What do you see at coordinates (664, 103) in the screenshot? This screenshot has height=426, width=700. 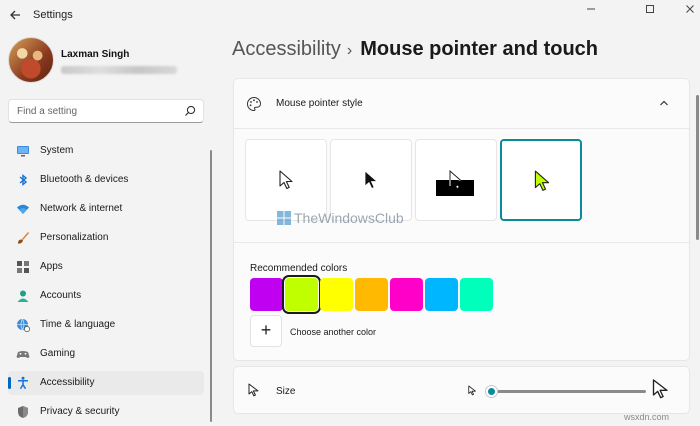 I see `chevron-up-icon` at bounding box center [664, 103].